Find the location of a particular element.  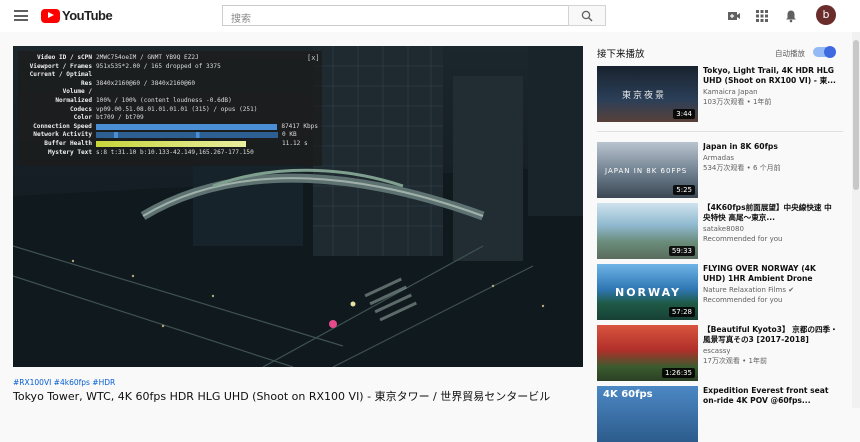

thumbnail-caption: 4K 60fps is located at coordinates (628, 394).